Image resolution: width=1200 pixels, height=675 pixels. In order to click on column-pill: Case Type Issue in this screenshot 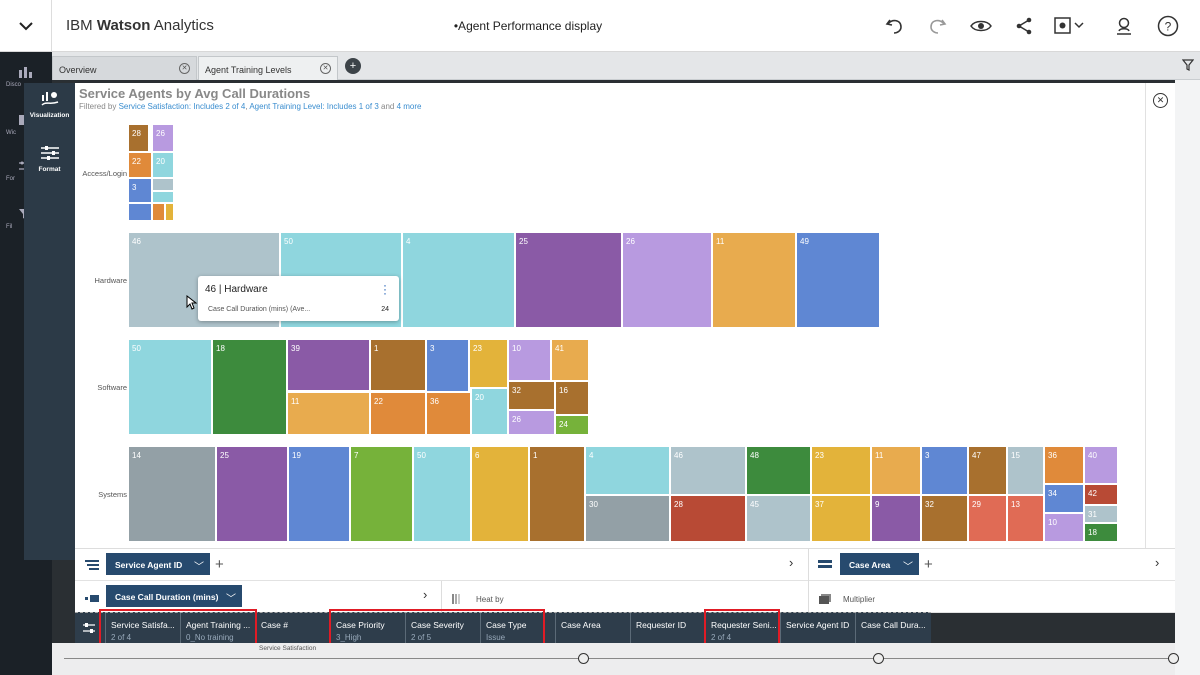, I will do `click(517, 628)`.